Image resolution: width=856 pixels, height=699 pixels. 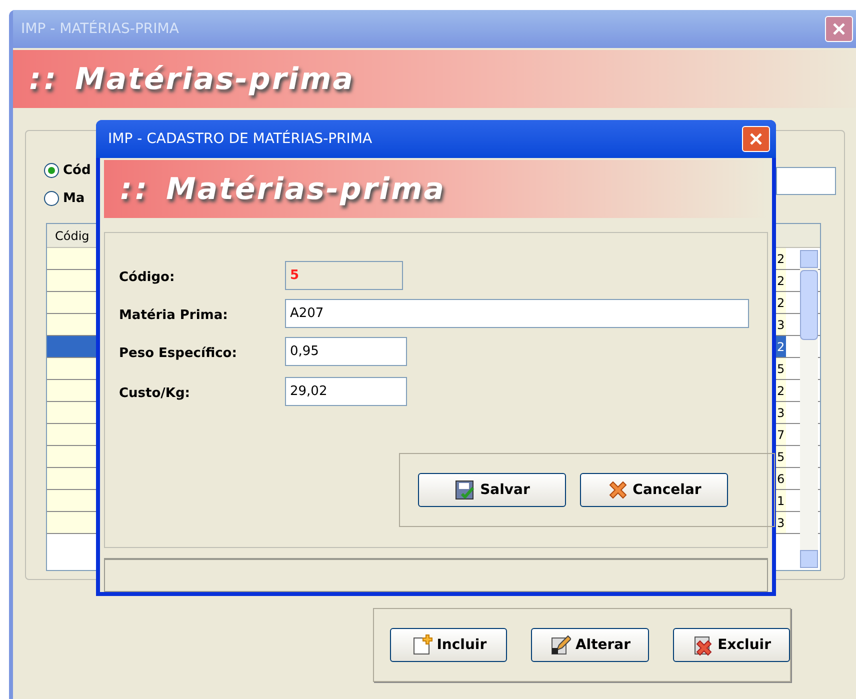 I want to click on column-header: Códig, so click(x=72, y=236).